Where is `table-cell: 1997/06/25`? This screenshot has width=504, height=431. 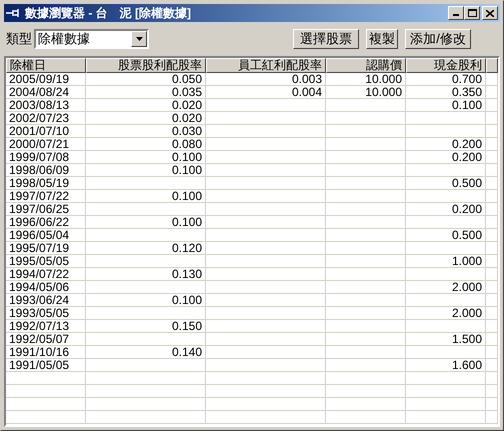
table-cell: 1997/06/25 is located at coordinates (46, 209).